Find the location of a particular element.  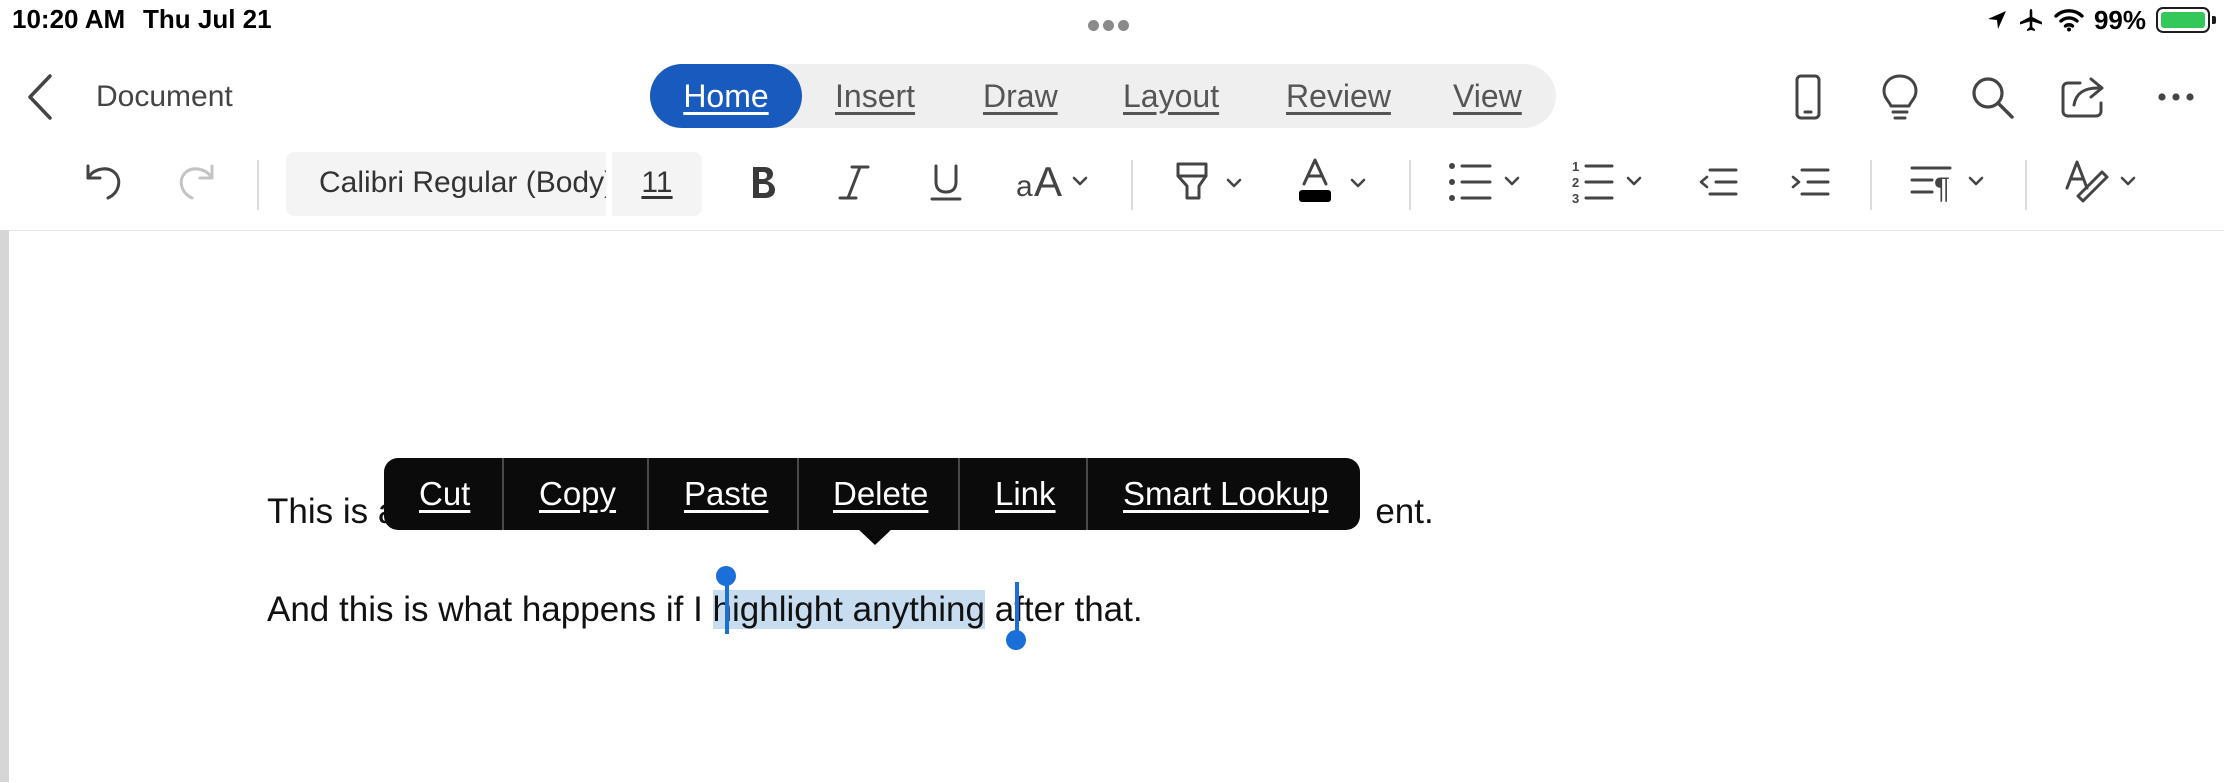

svg-text: 1 is located at coordinates (1575, 166).